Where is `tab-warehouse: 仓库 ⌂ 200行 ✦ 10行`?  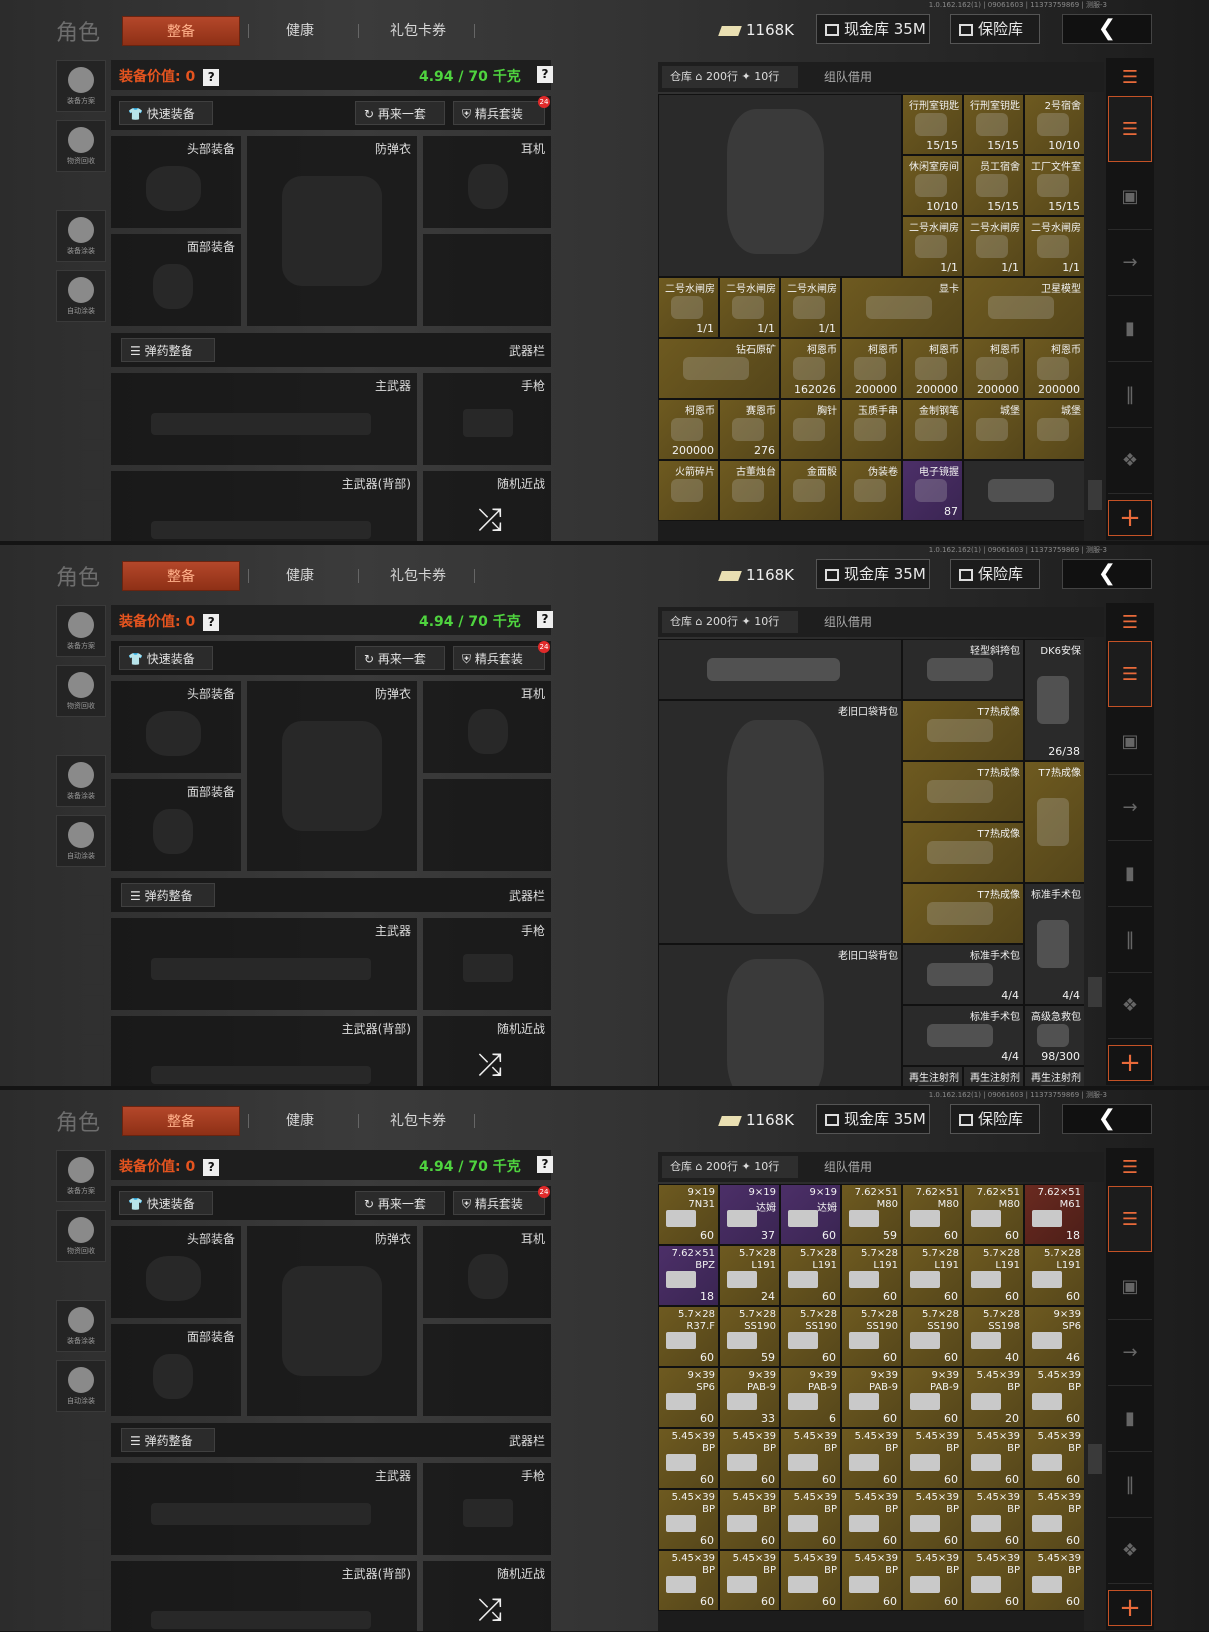 tab-warehouse: 仓库 ⌂ 200行 ✦ 10行 is located at coordinates (730, 1167).